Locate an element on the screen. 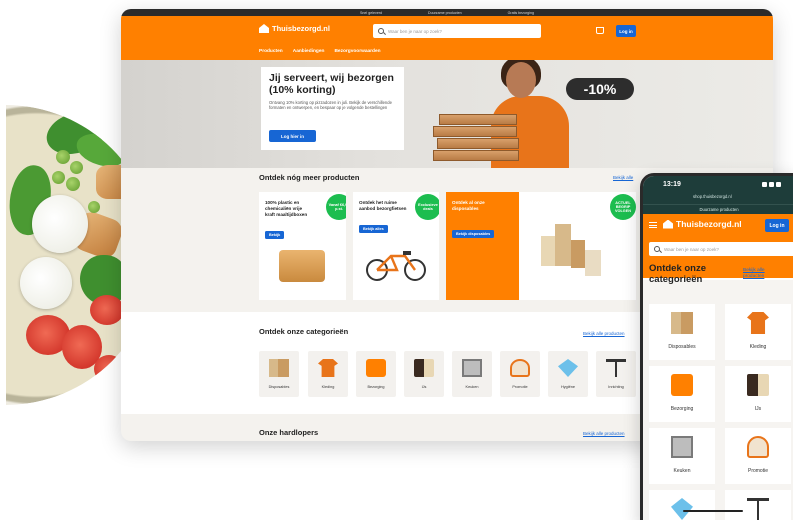 Image resolution: width=793 pixels, height=520 pixels. main-nav: Producten Aanbiedingen Bezorgvoorwaarden is located at coordinates (320, 51).